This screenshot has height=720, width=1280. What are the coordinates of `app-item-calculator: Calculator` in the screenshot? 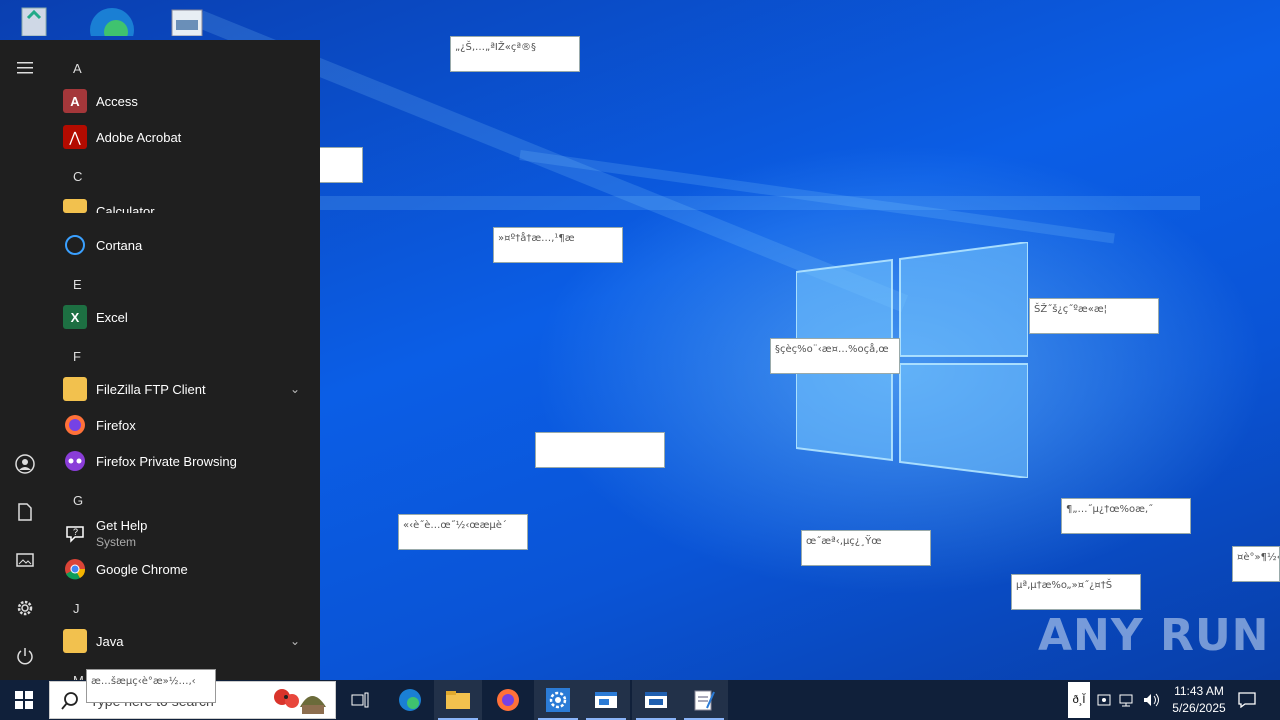 It's located at (185, 202).